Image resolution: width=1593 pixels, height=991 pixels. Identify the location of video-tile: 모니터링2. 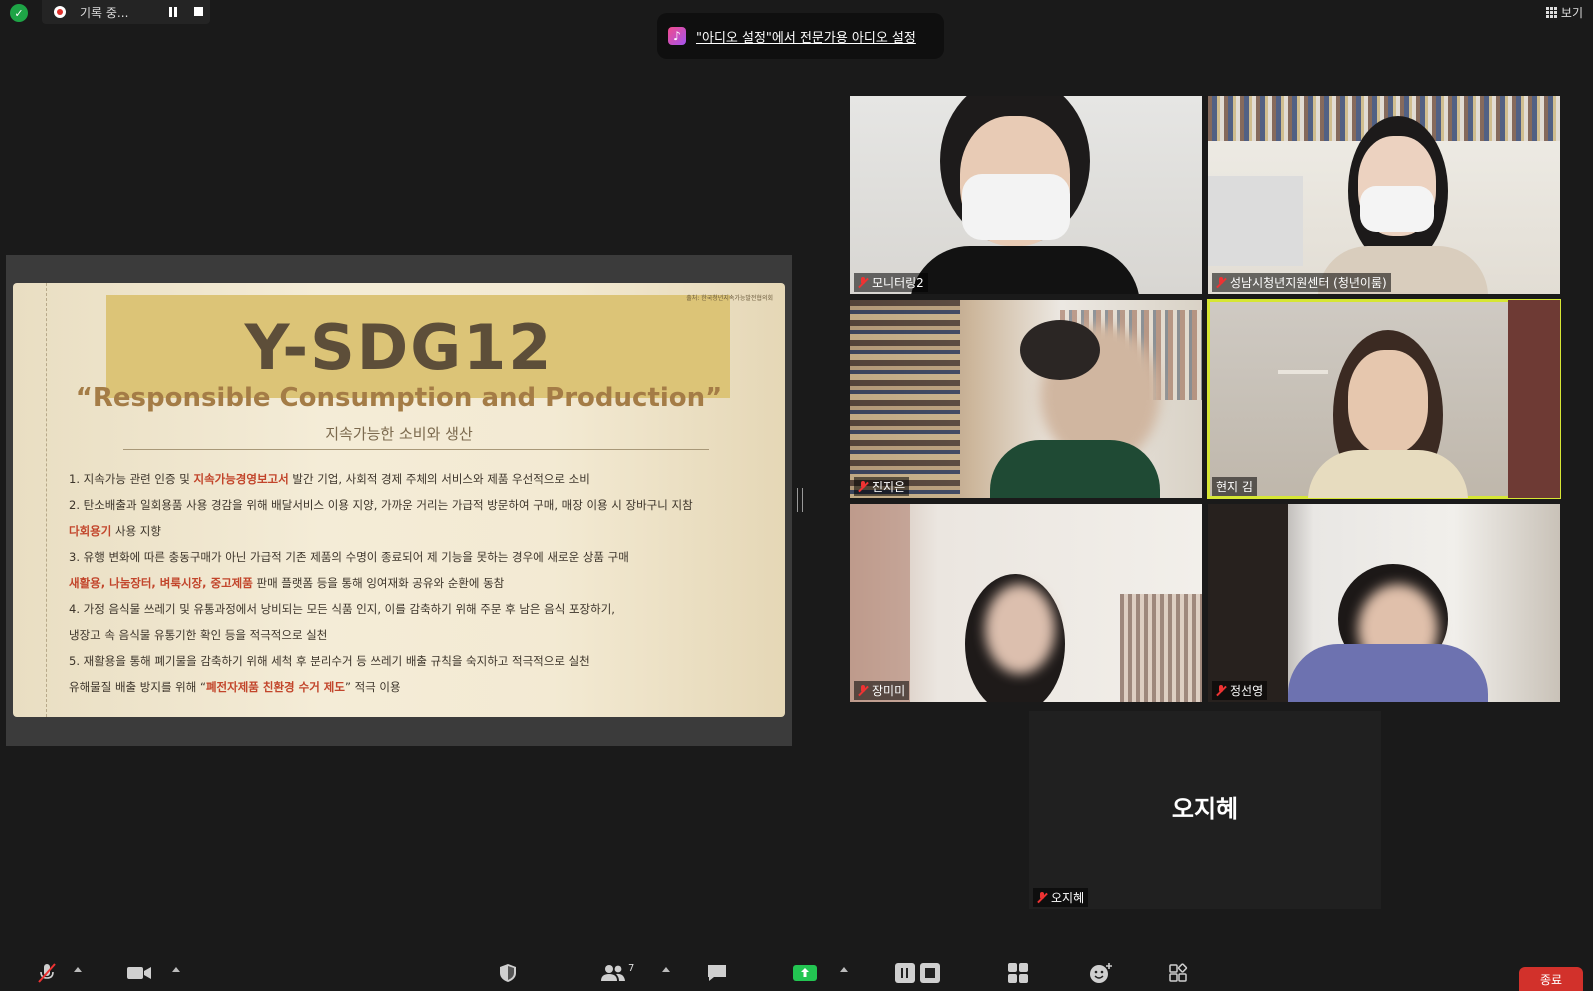
(1026, 195).